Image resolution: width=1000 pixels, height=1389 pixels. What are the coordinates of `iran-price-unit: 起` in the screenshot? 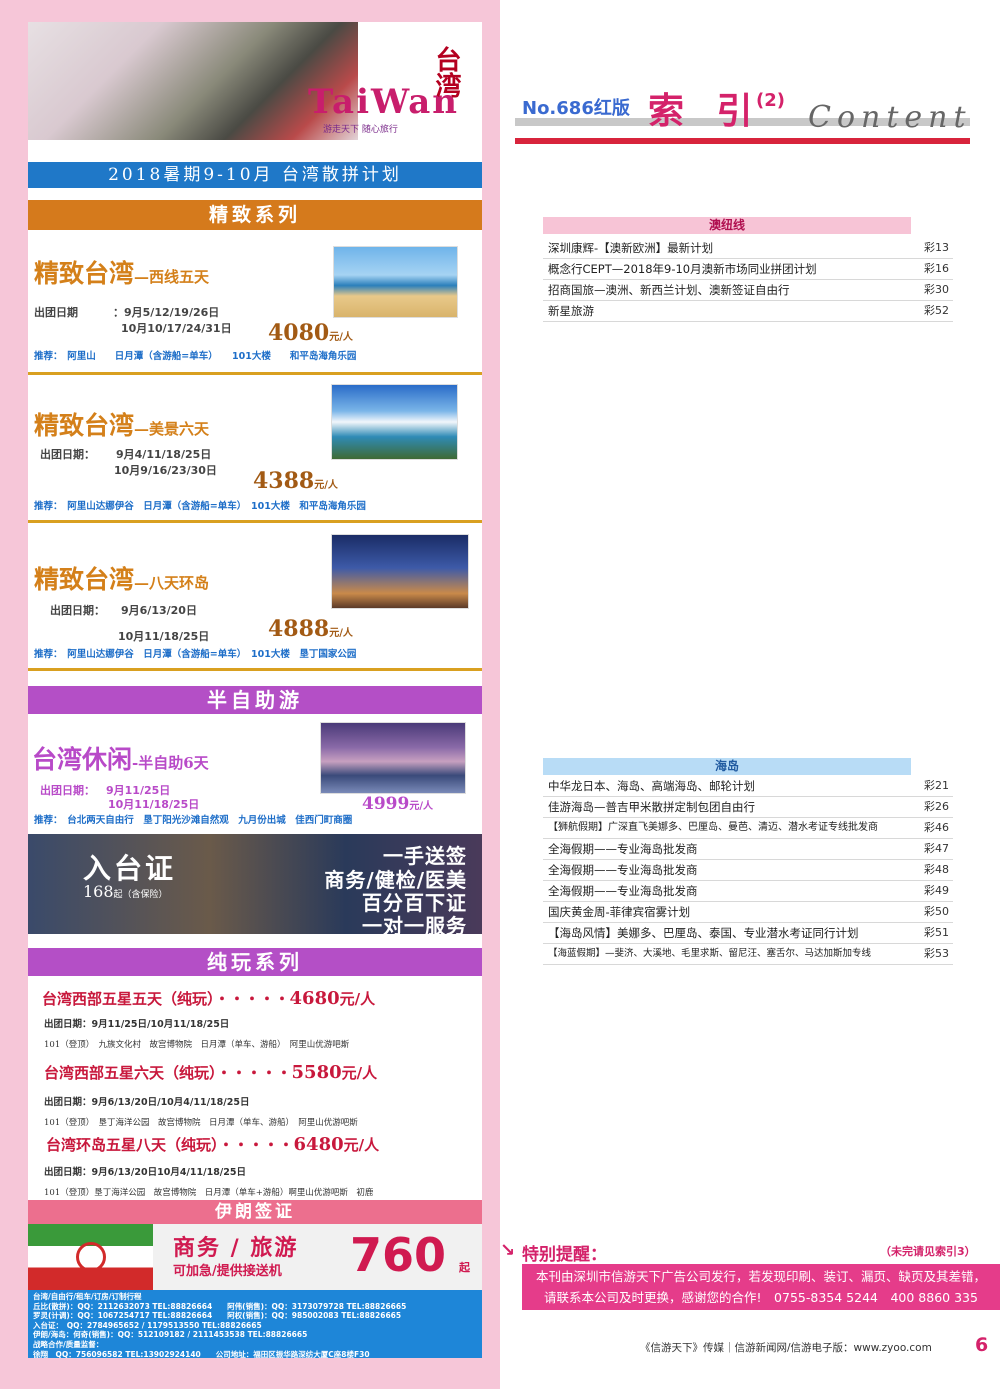 It's located at (464, 1267).